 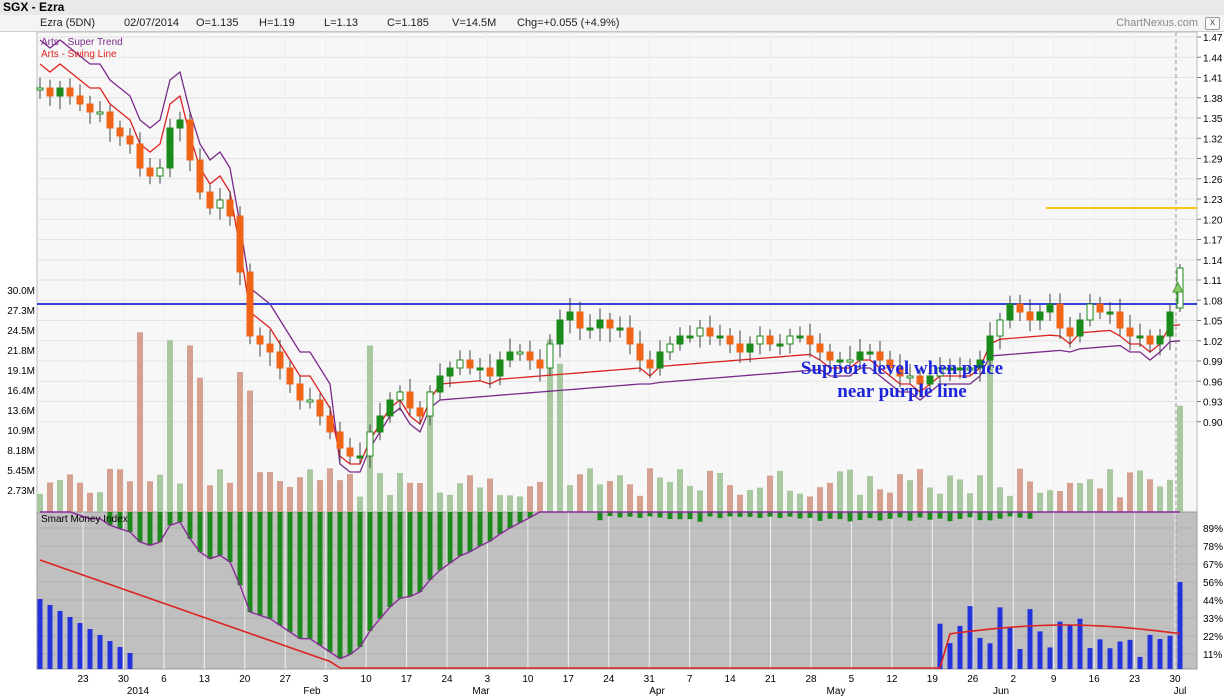 What do you see at coordinates (1213, 547) in the screenshot?
I see `smi-tick-label: 78%` at bounding box center [1213, 547].